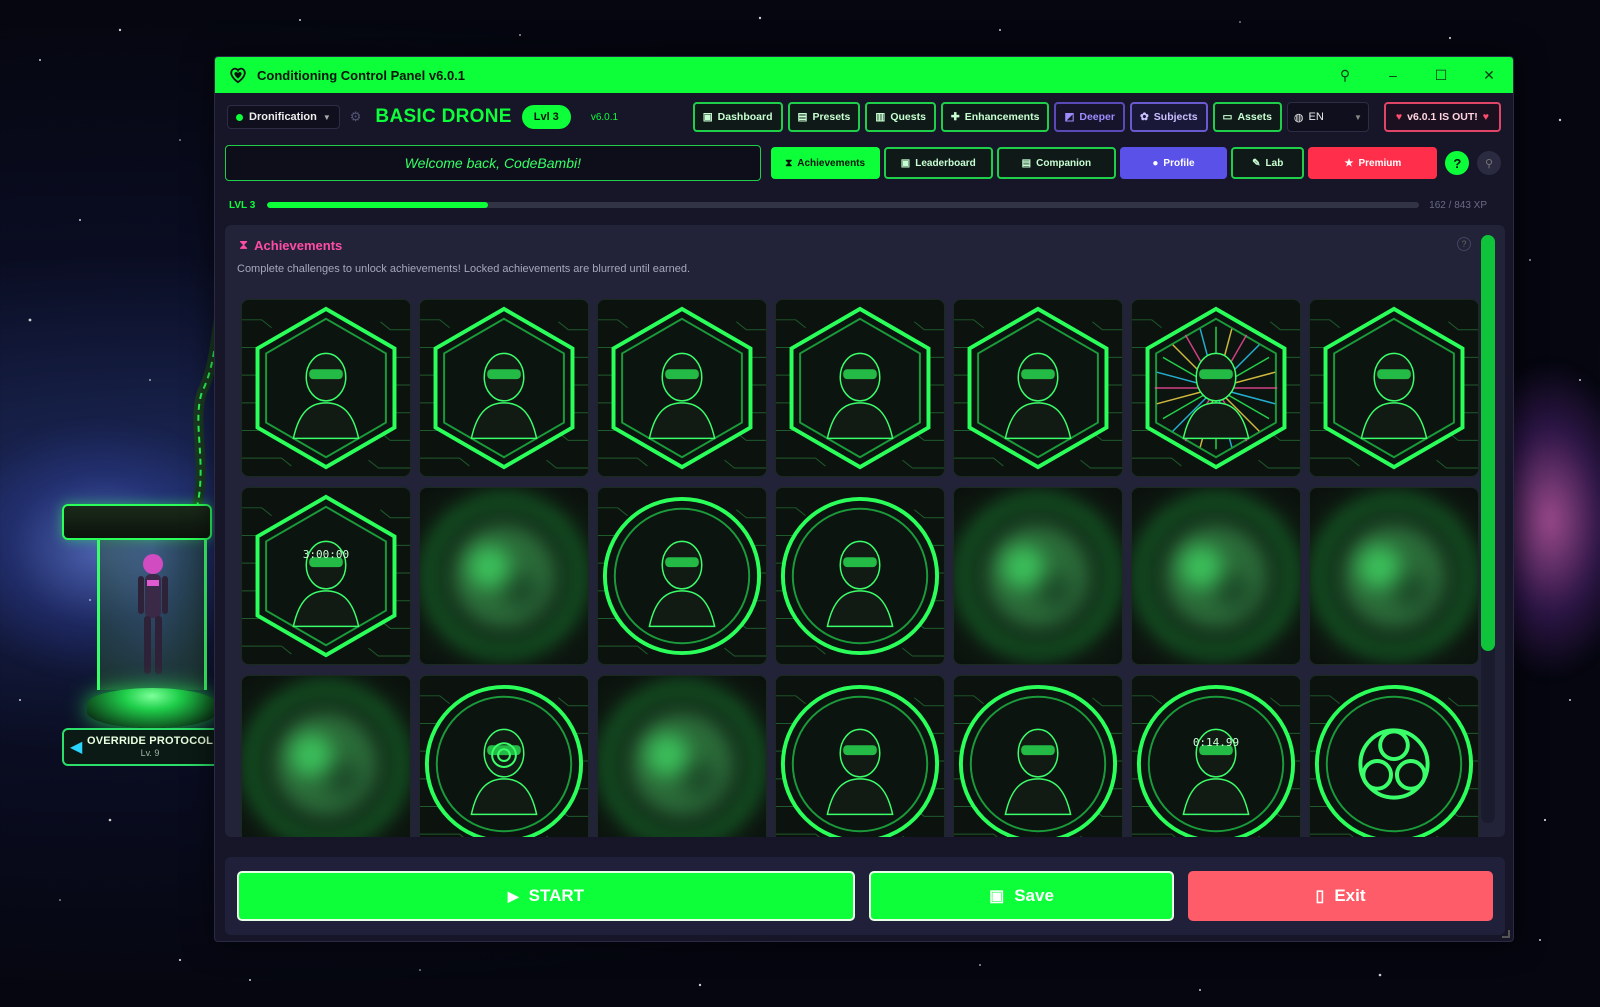 This screenshot has height=1007, width=1600. What do you see at coordinates (938, 163) in the screenshot?
I see `tab-leaderboard: ▣ Leaderboard` at bounding box center [938, 163].